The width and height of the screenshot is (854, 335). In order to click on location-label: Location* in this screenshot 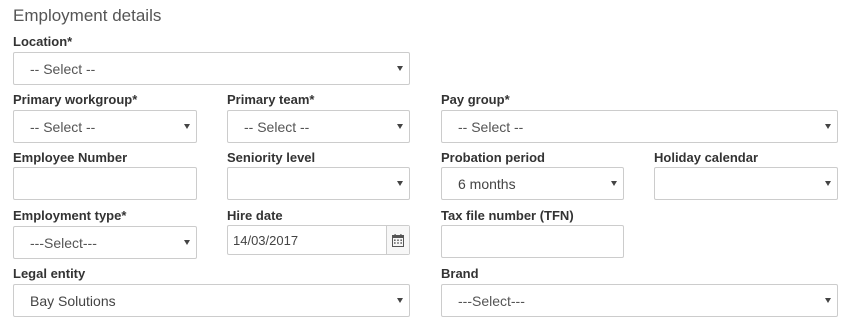, I will do `click(43, 41)`.